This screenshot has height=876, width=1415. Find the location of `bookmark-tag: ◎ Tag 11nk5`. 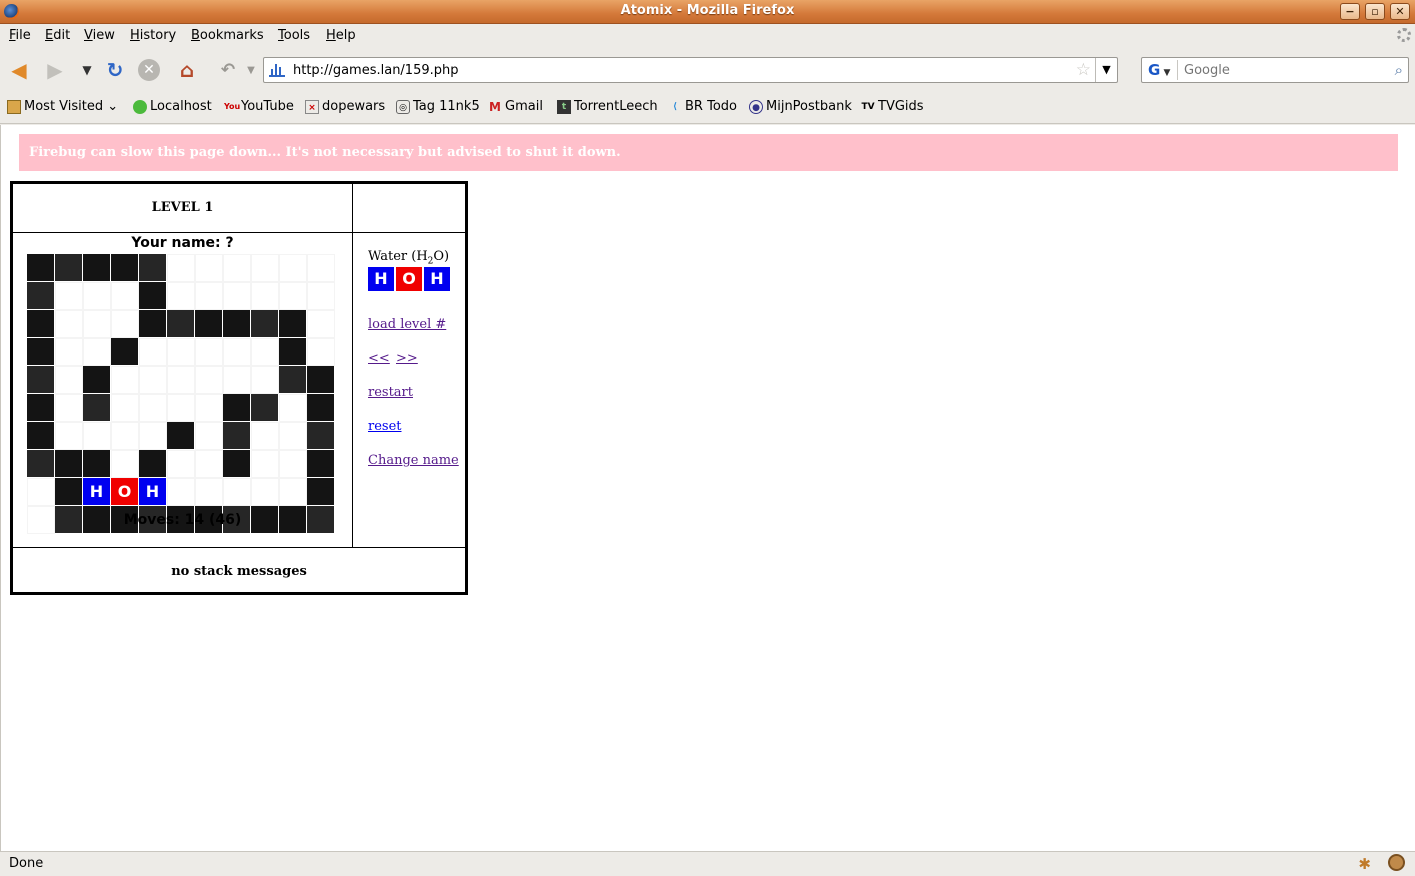

bookmark-tag: ◎ Tag 11nk5 is located at coordinates (438, 106).